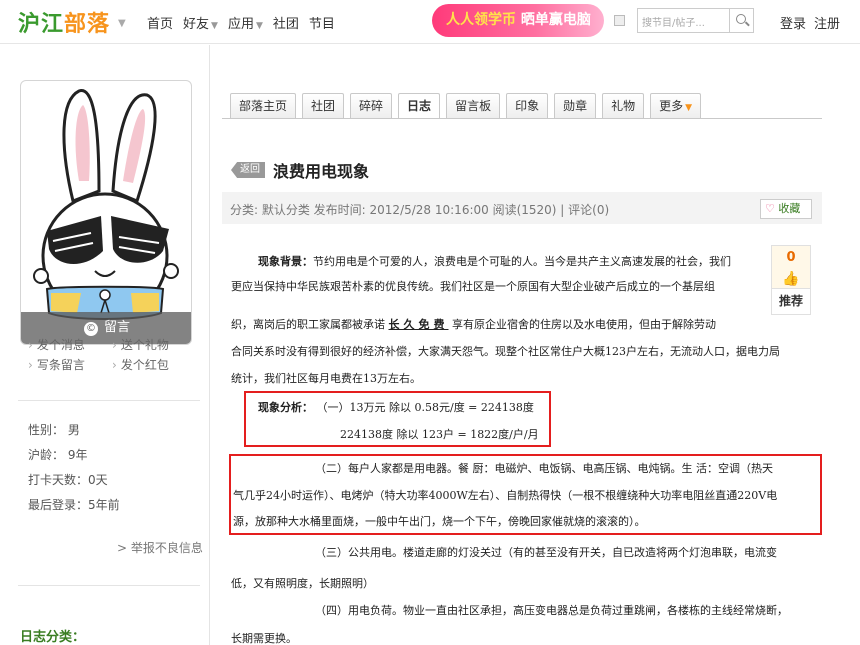  What do you see at coordinates (371, 105) in the screenshot?
I see `tab-murmurs: 碎碎` at bounding box center [371, 105].